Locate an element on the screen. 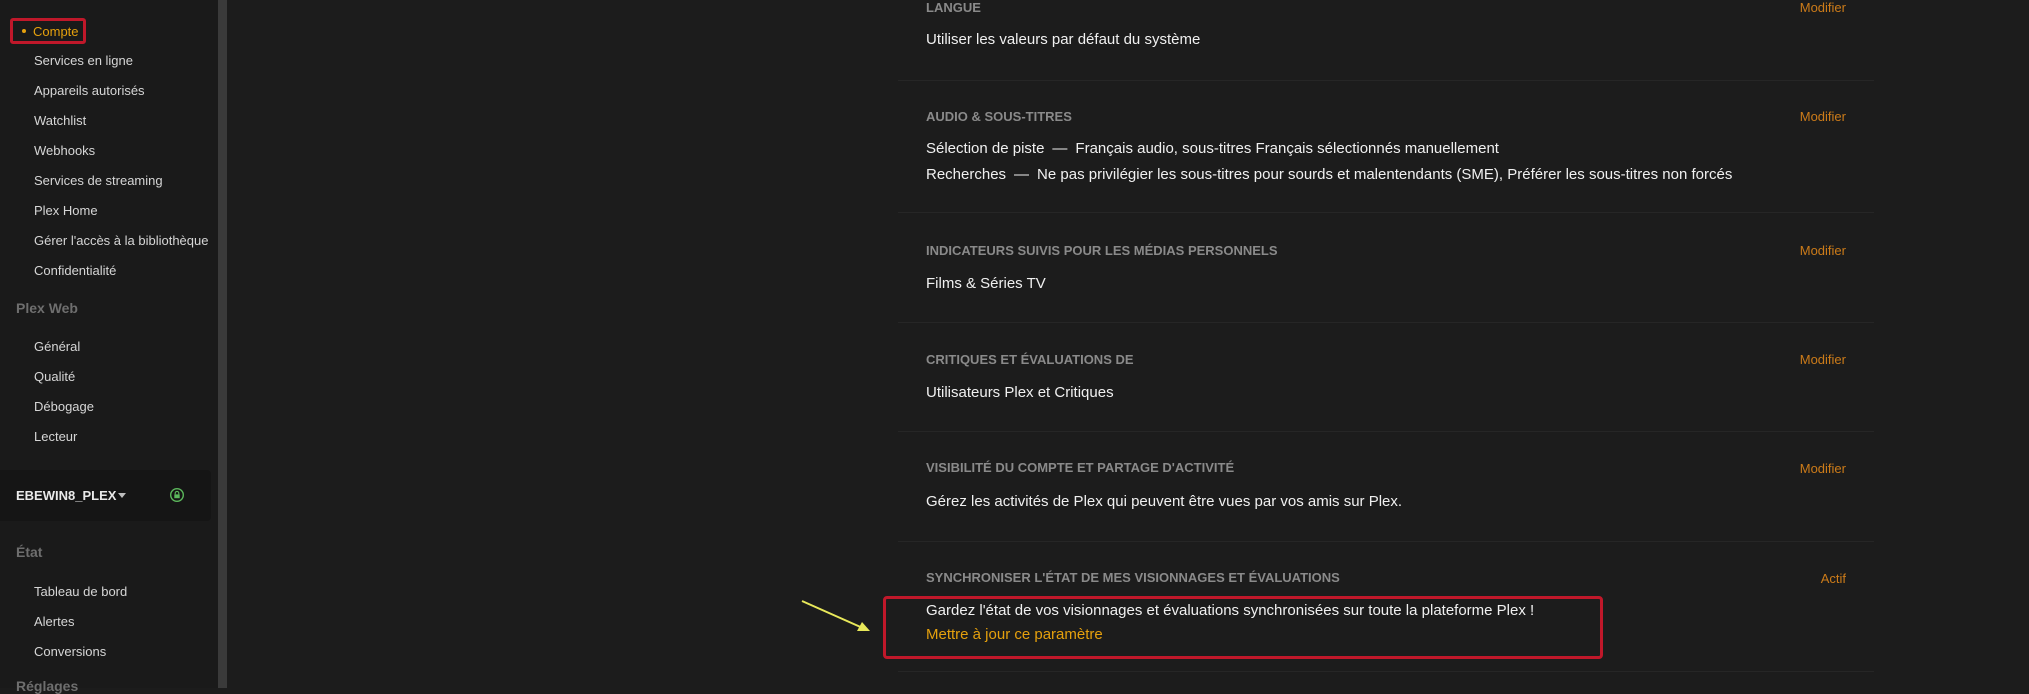 The width and height of the screenshot is (2029, 694). sidebar-item-tableau-de-bord: Tableau de bord is located at coordinates (80, 591).